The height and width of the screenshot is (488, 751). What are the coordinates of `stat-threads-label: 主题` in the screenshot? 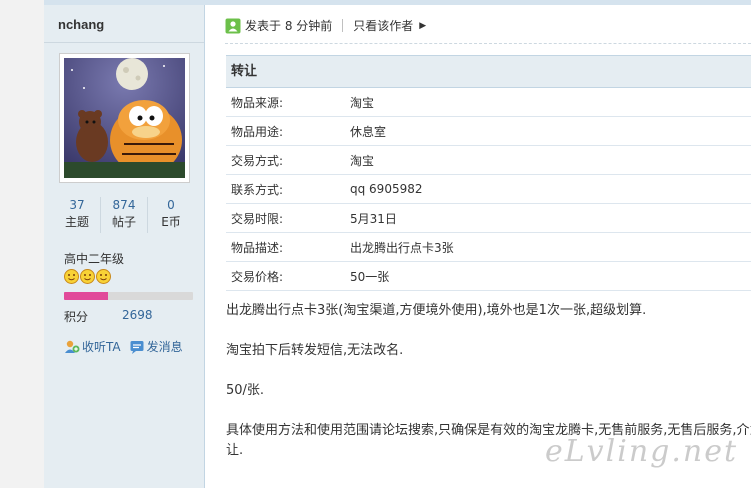 It's located at (76, 222).